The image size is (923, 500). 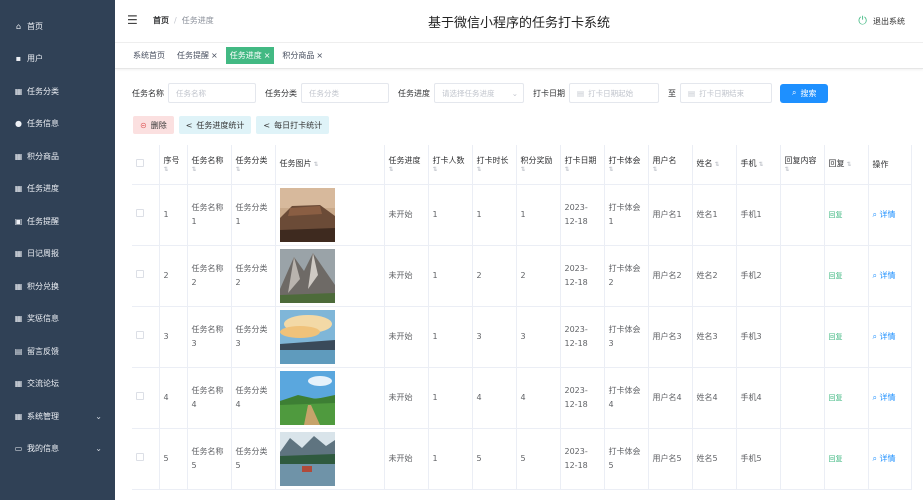 I want to click on column-header: 任务进度 ⇅, so click(x=406, y=165).